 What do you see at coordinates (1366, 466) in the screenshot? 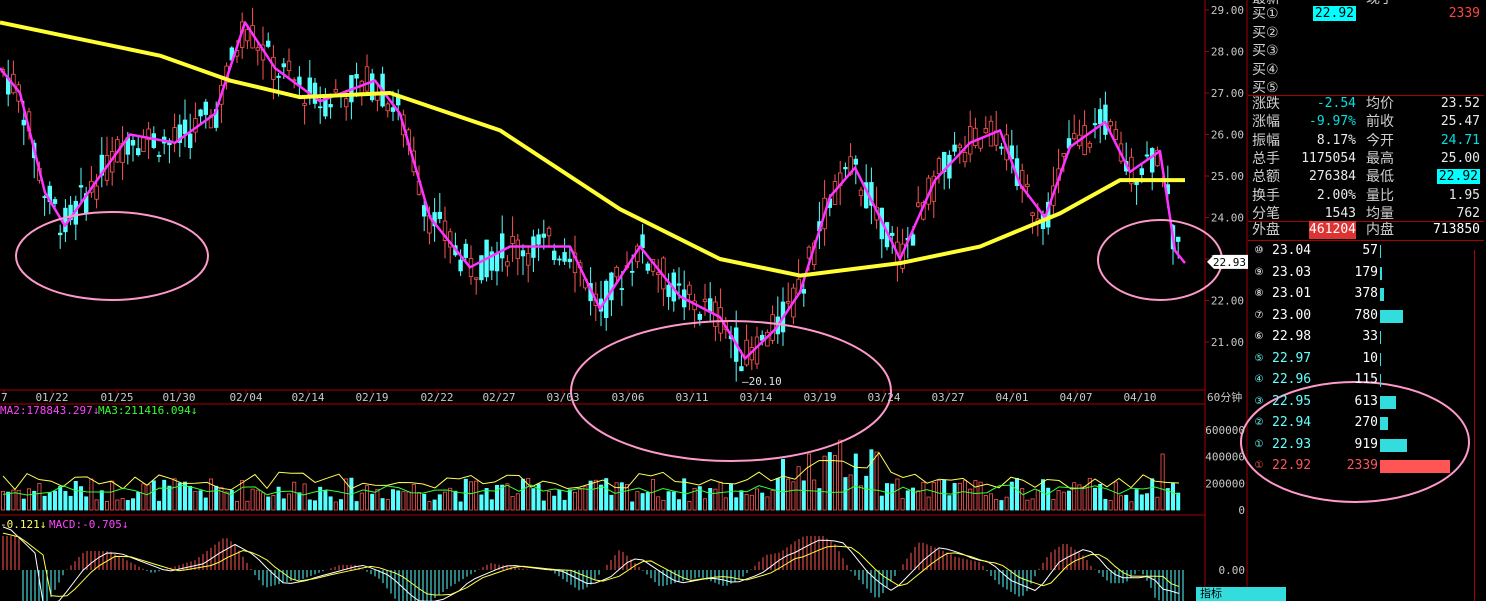
I see `order-book-row: ① 22.92 2339` at bounding box center [1366, 466].